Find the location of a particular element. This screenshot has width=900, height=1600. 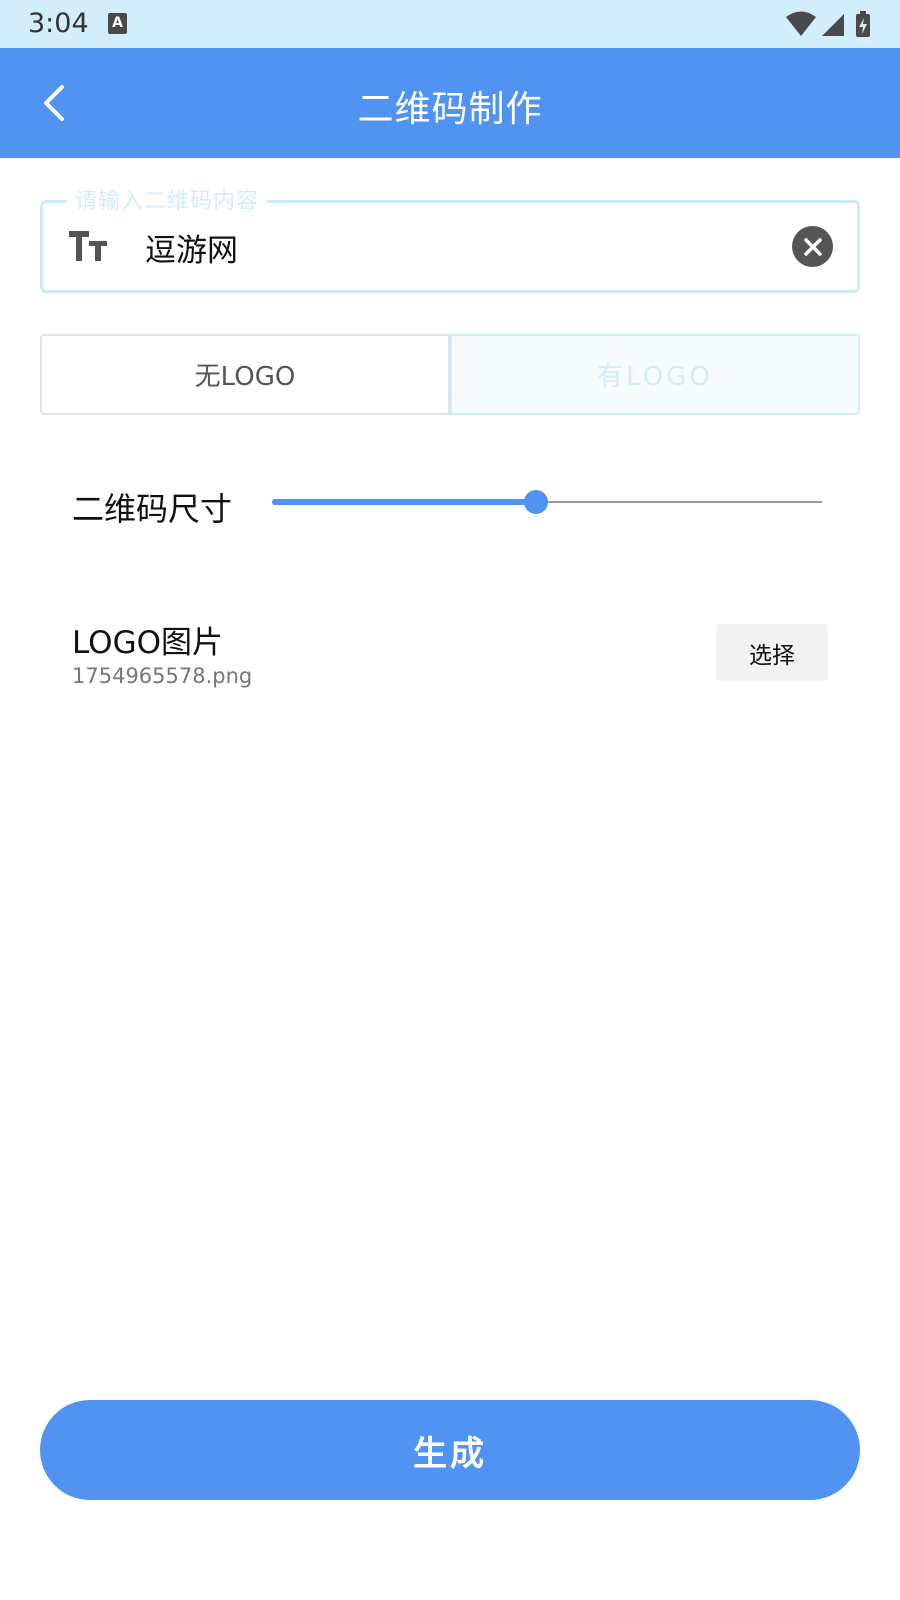

qr-size-label: 二维码尺寸 is located at coordinates (152, 509).